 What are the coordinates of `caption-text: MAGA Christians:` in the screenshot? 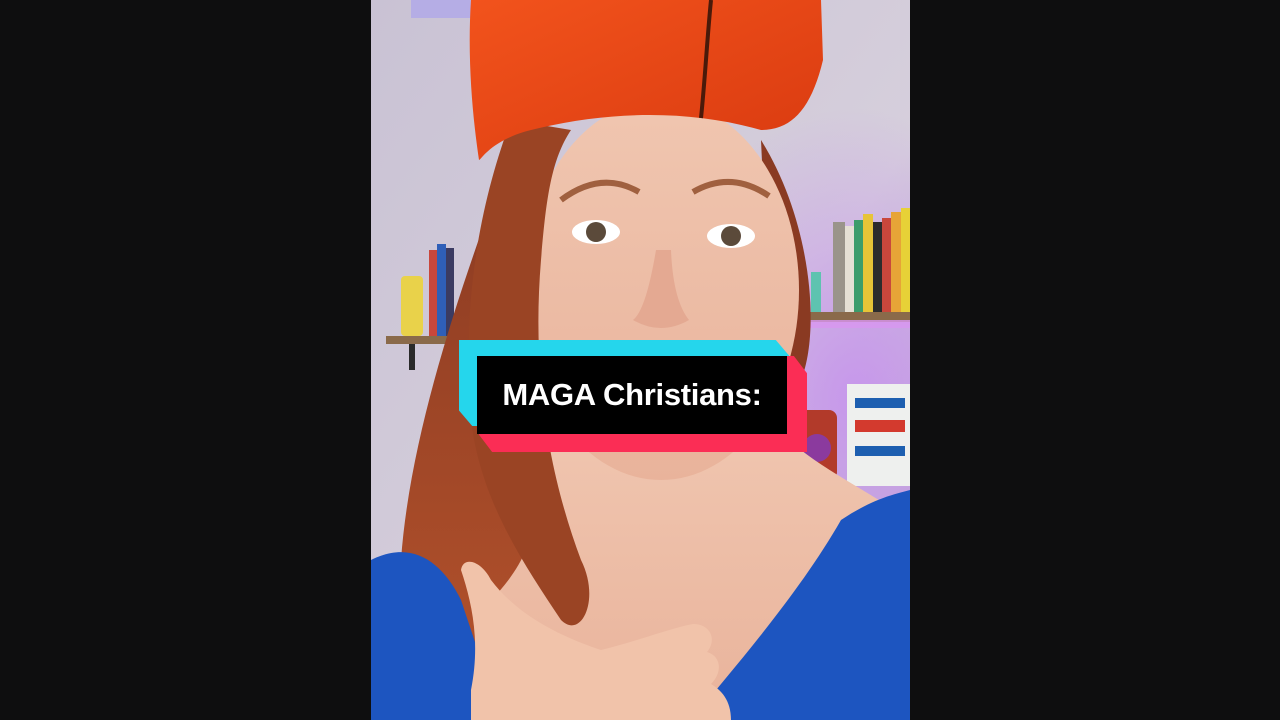 It's located at (632, 394).